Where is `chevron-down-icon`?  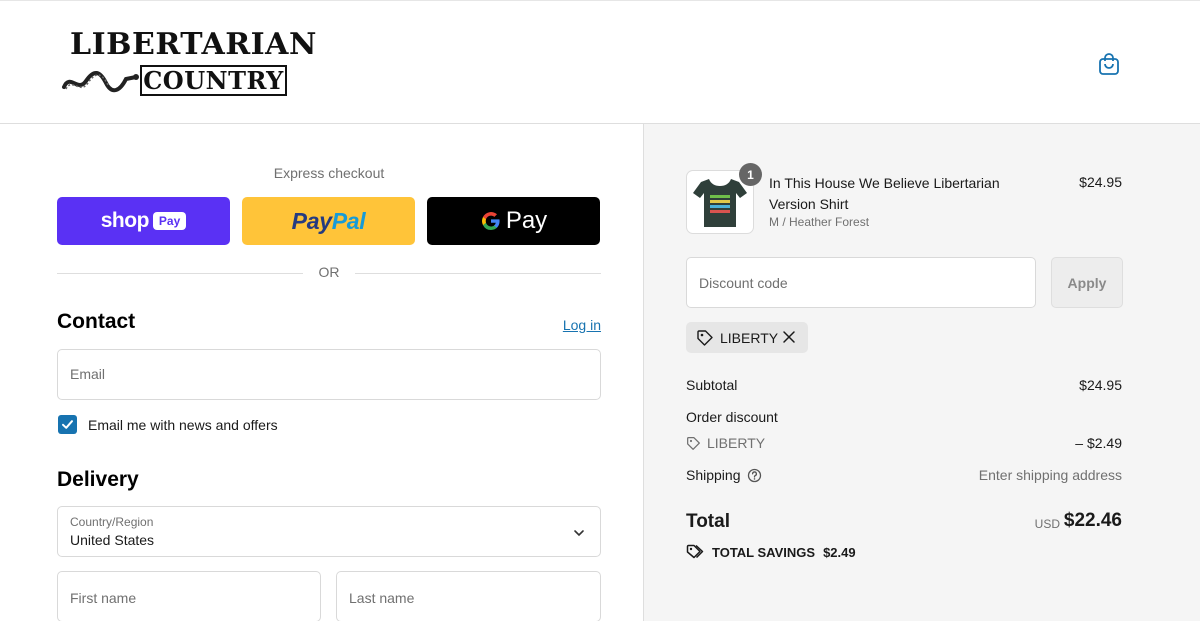 chevron-down-icon is located at coordinates (579, 533).